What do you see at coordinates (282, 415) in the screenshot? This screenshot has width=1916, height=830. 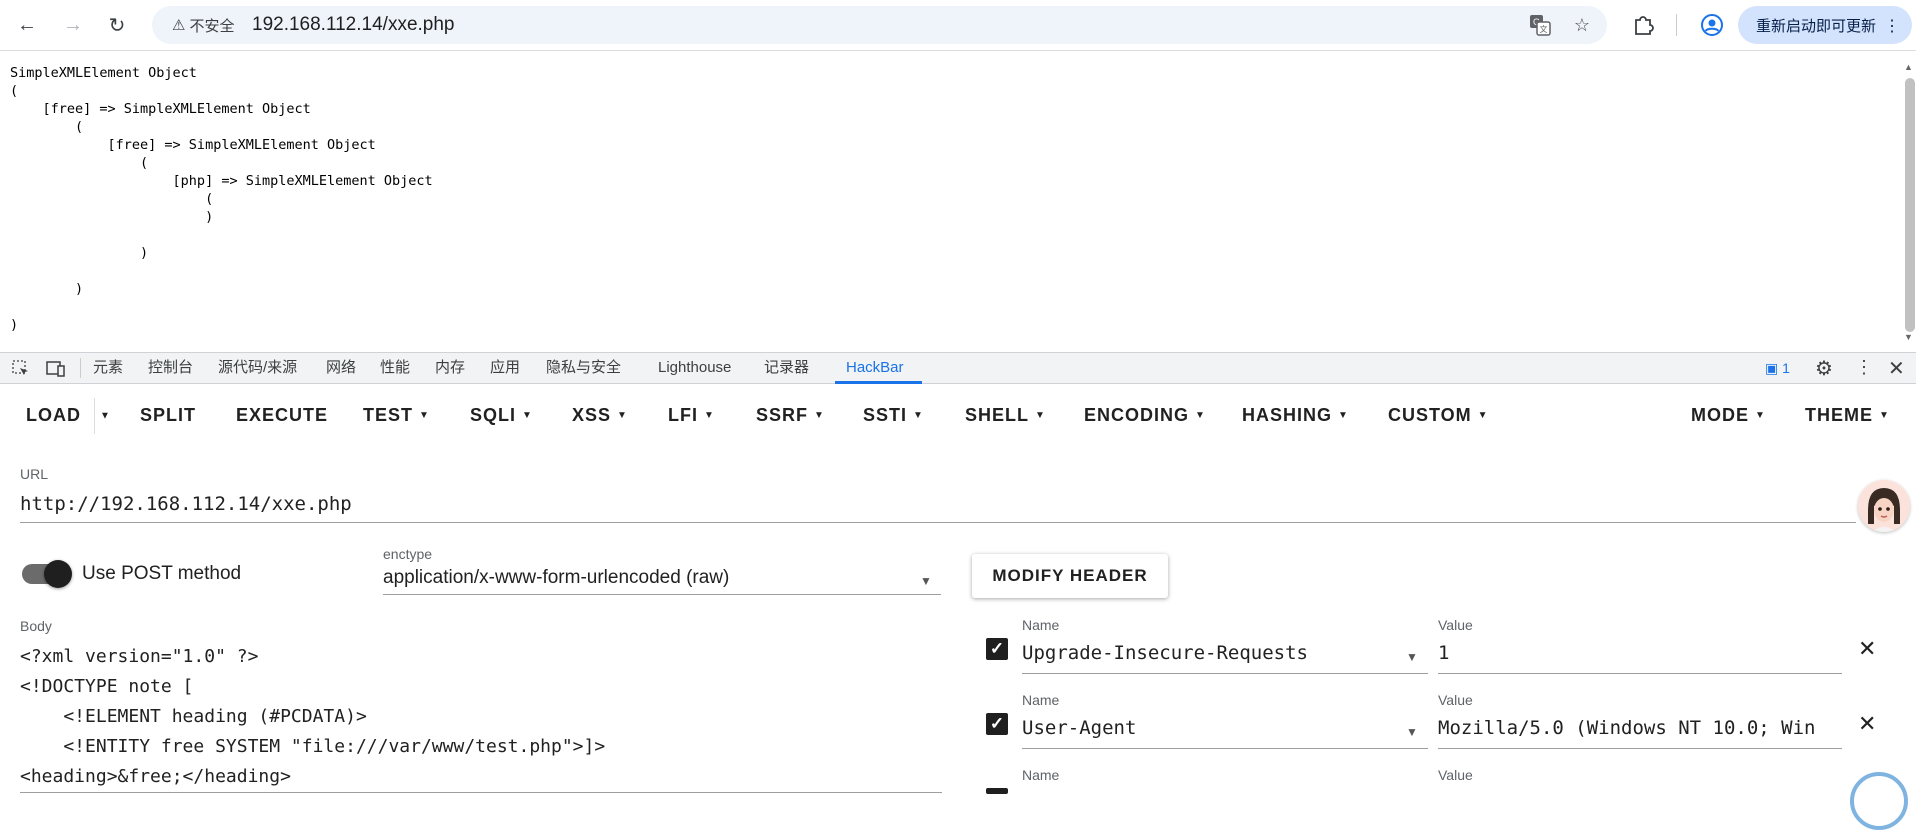 I see `execute-button: EXECUTE` at bounding box center [282, 415].